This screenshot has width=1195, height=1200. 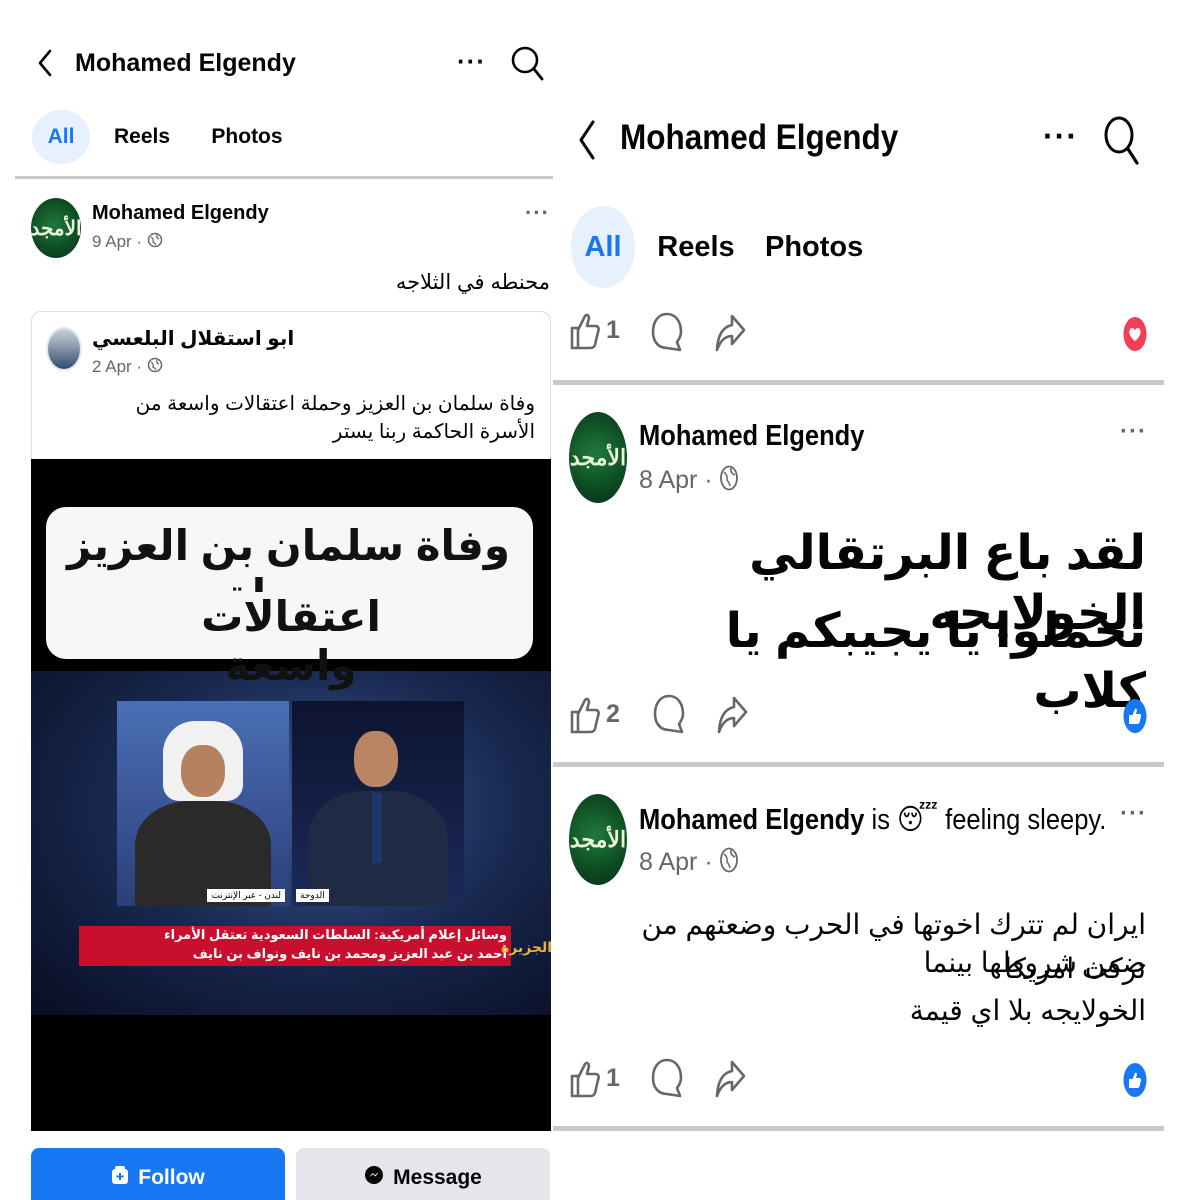 I want to click on channel-logo: الجزيرة, so click(x=526, y=947).